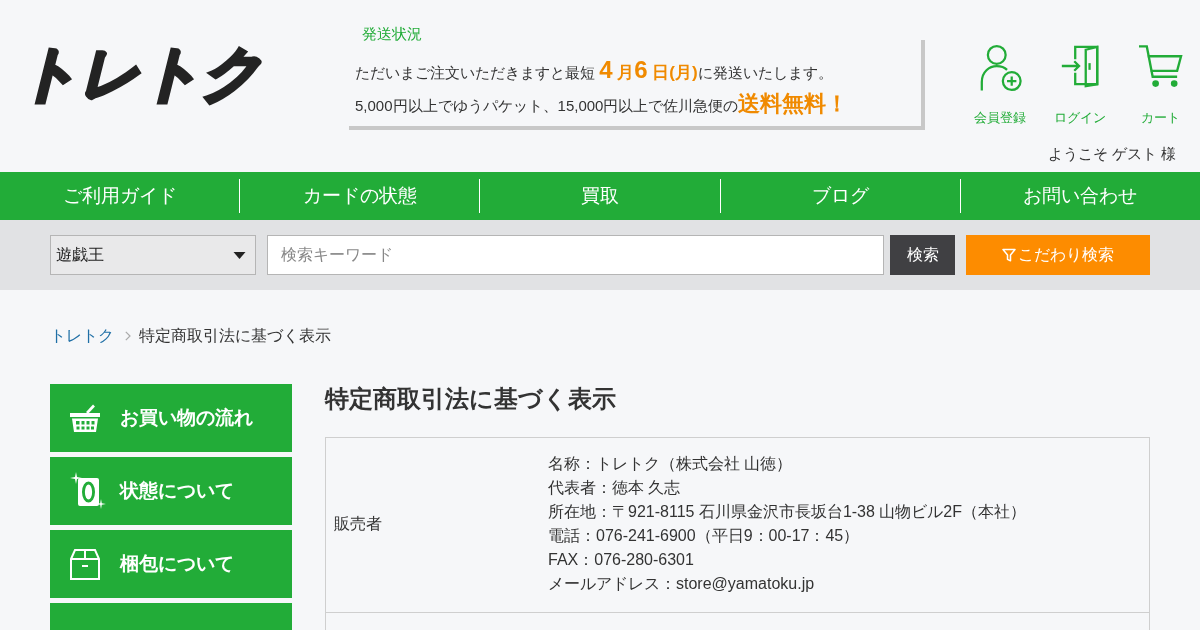  I want to click on welcome-text: ようこそ ゲスト 様, so click(1111, 153).